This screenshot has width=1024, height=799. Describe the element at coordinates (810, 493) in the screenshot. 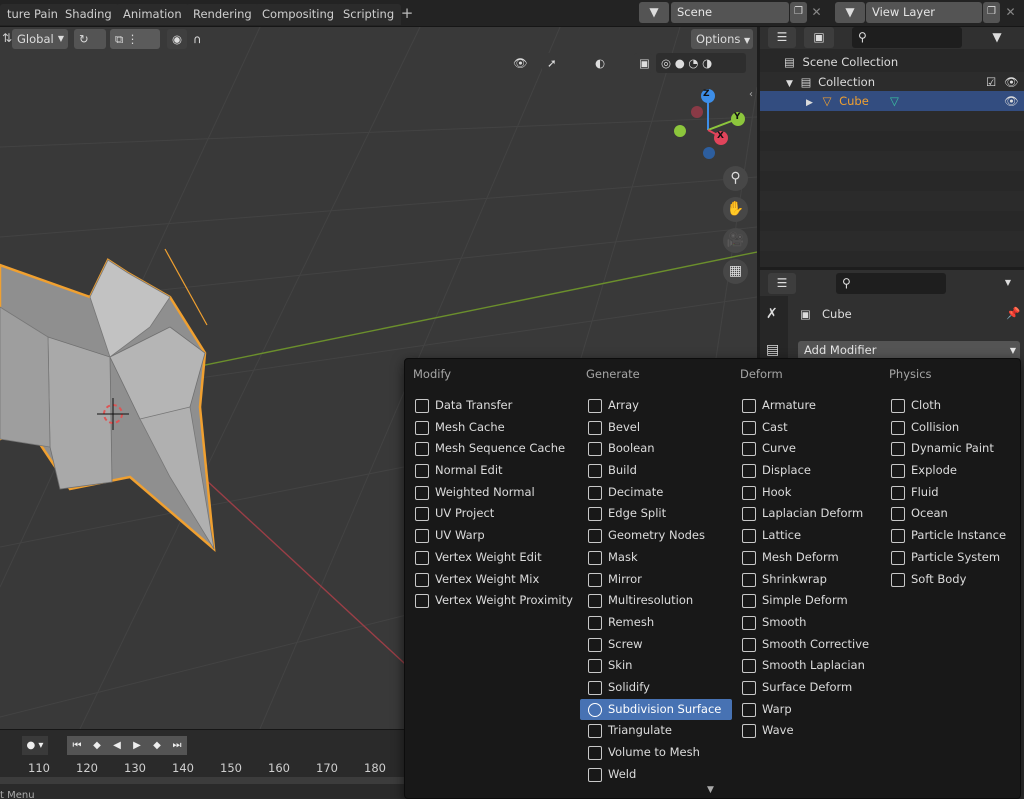

I see `menu-item-hook: Hook` at that location.